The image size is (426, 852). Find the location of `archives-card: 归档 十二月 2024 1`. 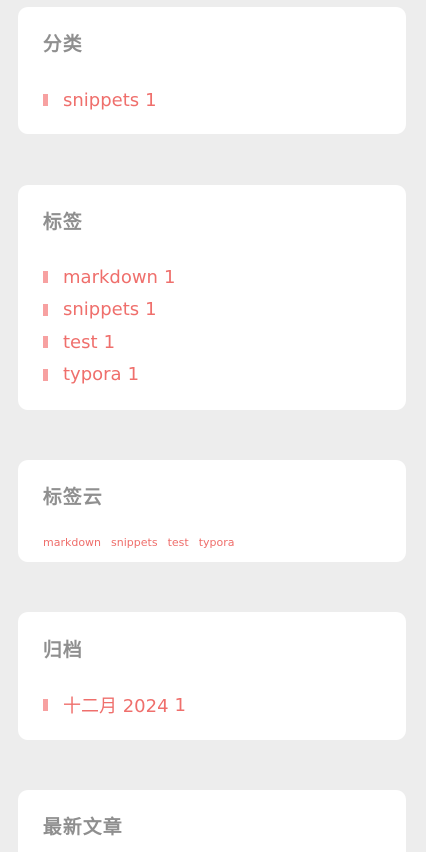

archives-card: 归档 十二月 2024 1 is located at coordinates (212, 676).